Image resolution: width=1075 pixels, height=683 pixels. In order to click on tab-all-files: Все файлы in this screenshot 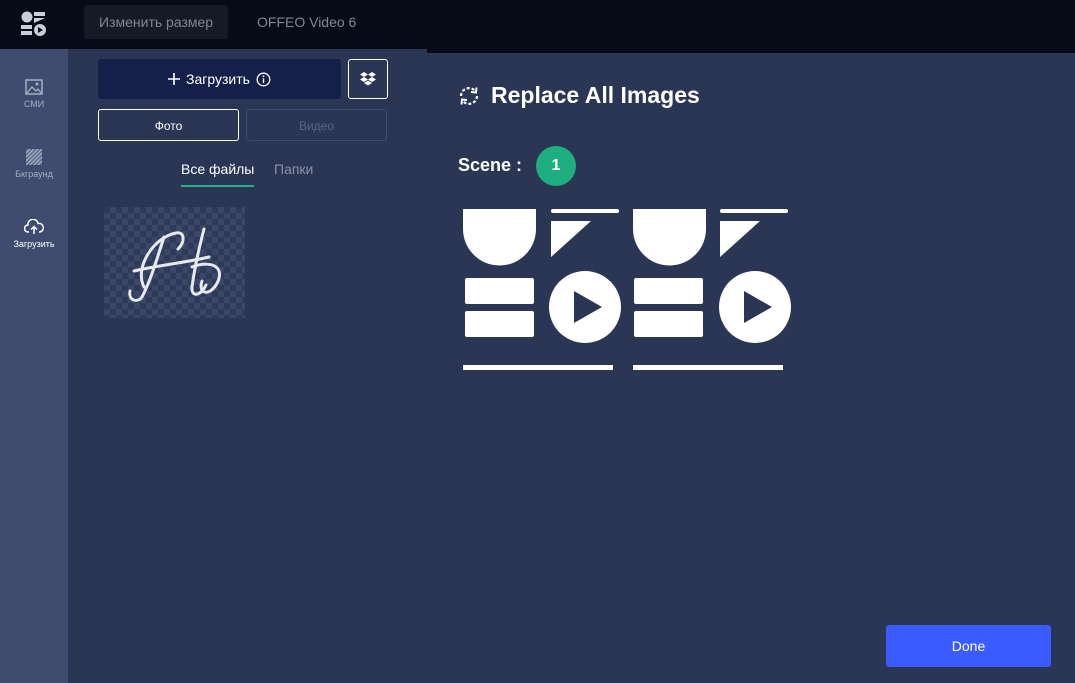, I will do `click(218, 174)`.